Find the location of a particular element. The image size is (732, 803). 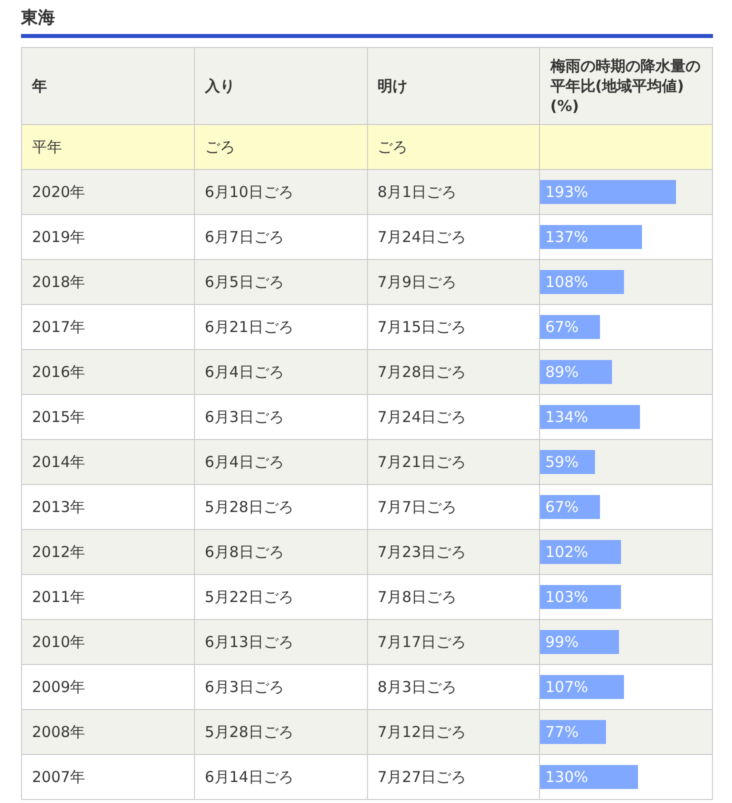

table-cell: 8月3日ごろ is located at coordinates (417, 687).